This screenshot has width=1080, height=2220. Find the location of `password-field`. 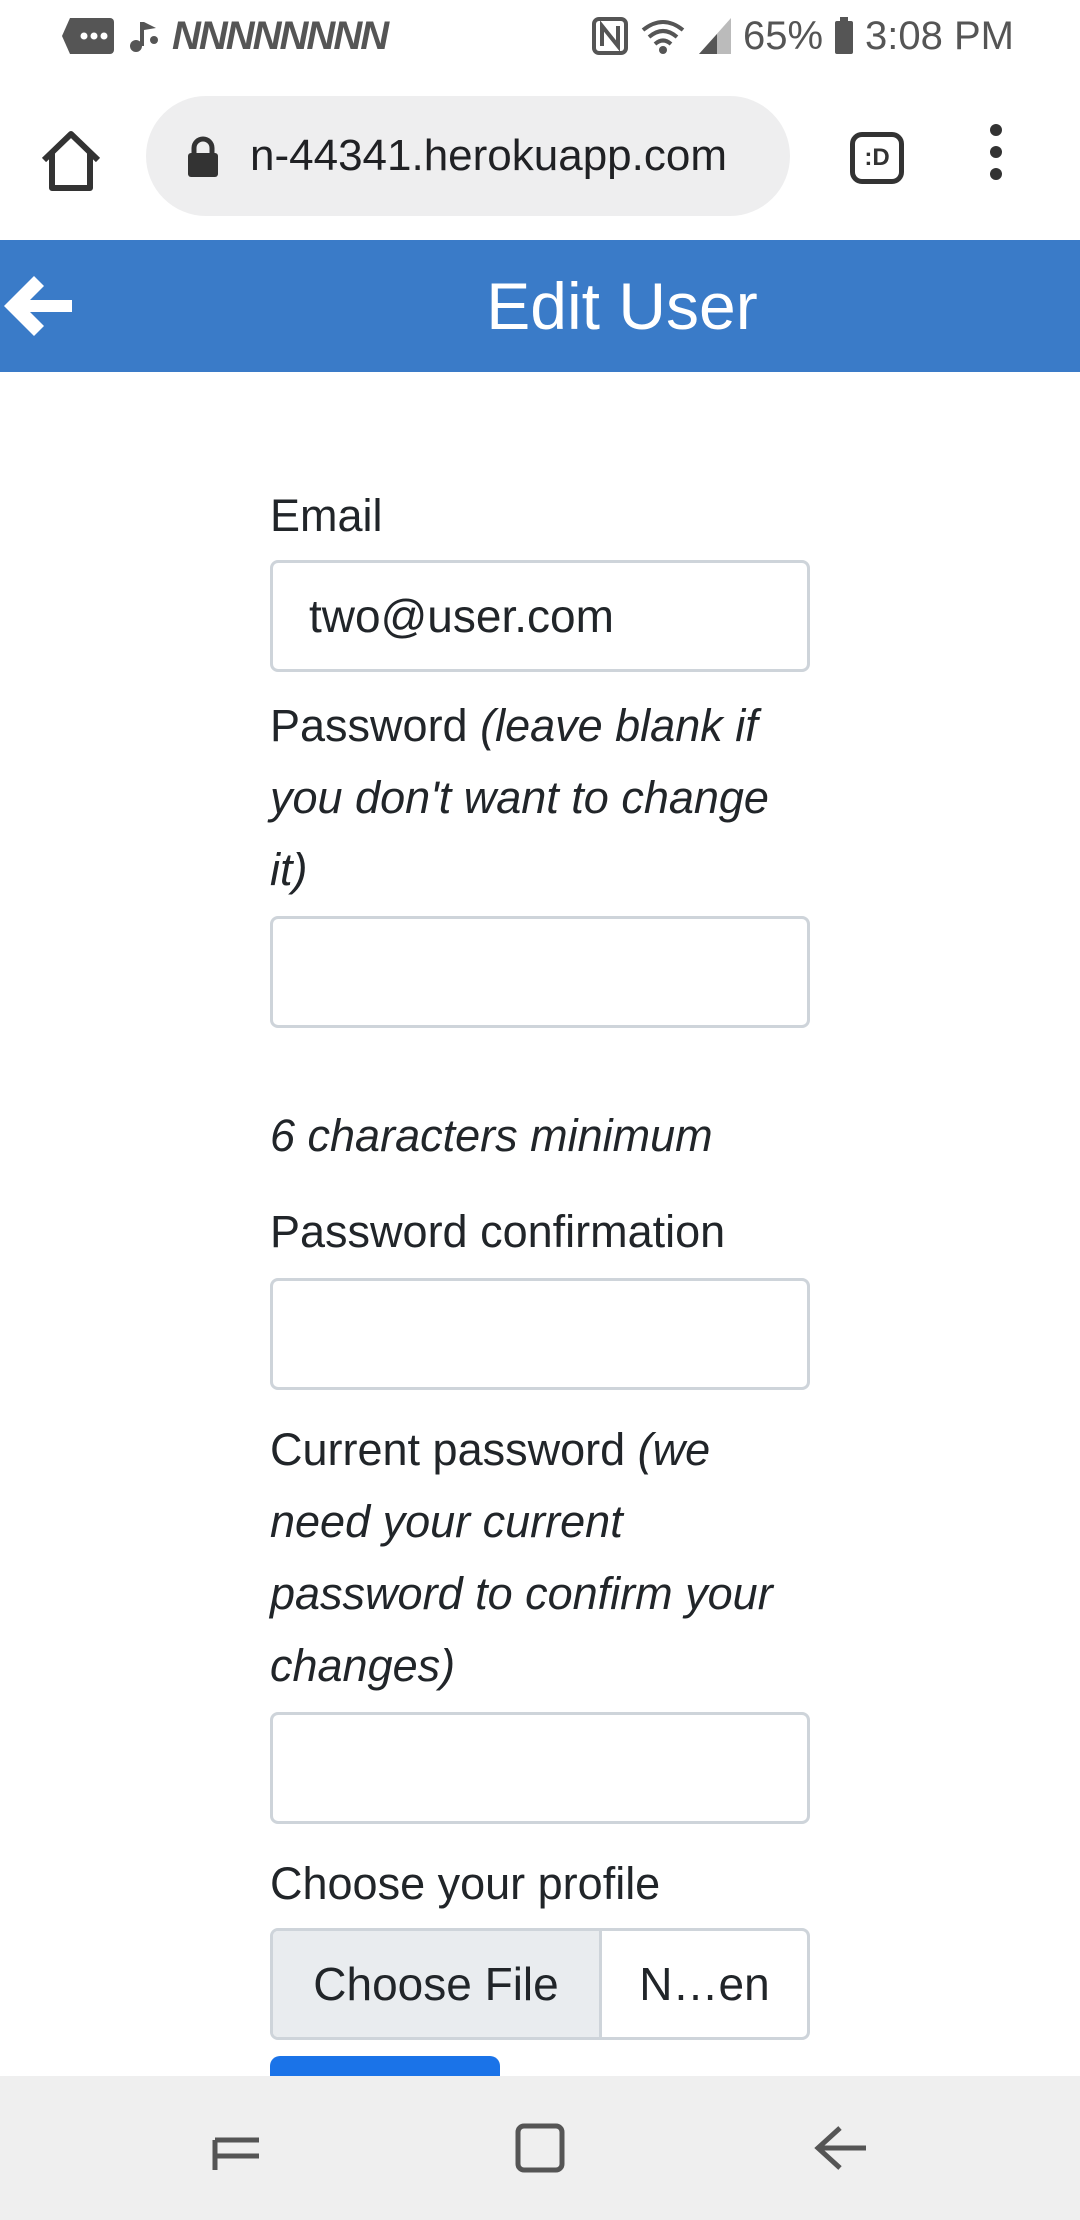

password-field is located at coordinates (540, 972).